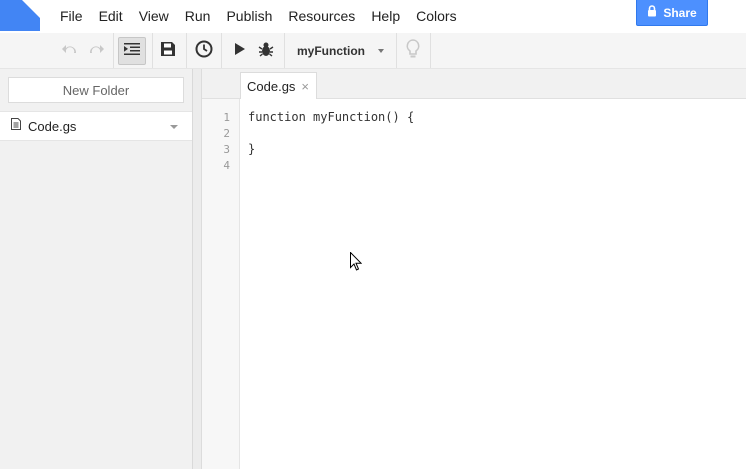 This screenshot has width=746, height=469. I want to click on menu-colors: Colors, so click(436, 16).